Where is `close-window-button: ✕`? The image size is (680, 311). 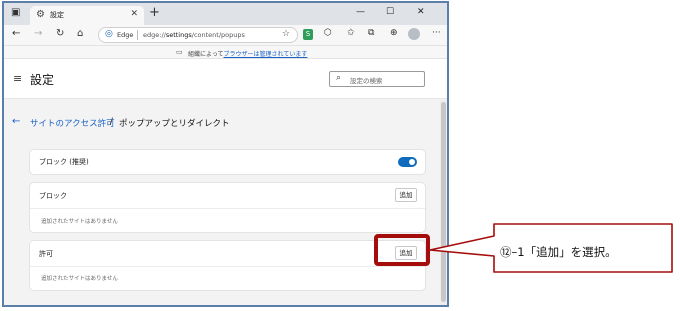 close-window-button: ✕ is located at coordinates (421, 12).